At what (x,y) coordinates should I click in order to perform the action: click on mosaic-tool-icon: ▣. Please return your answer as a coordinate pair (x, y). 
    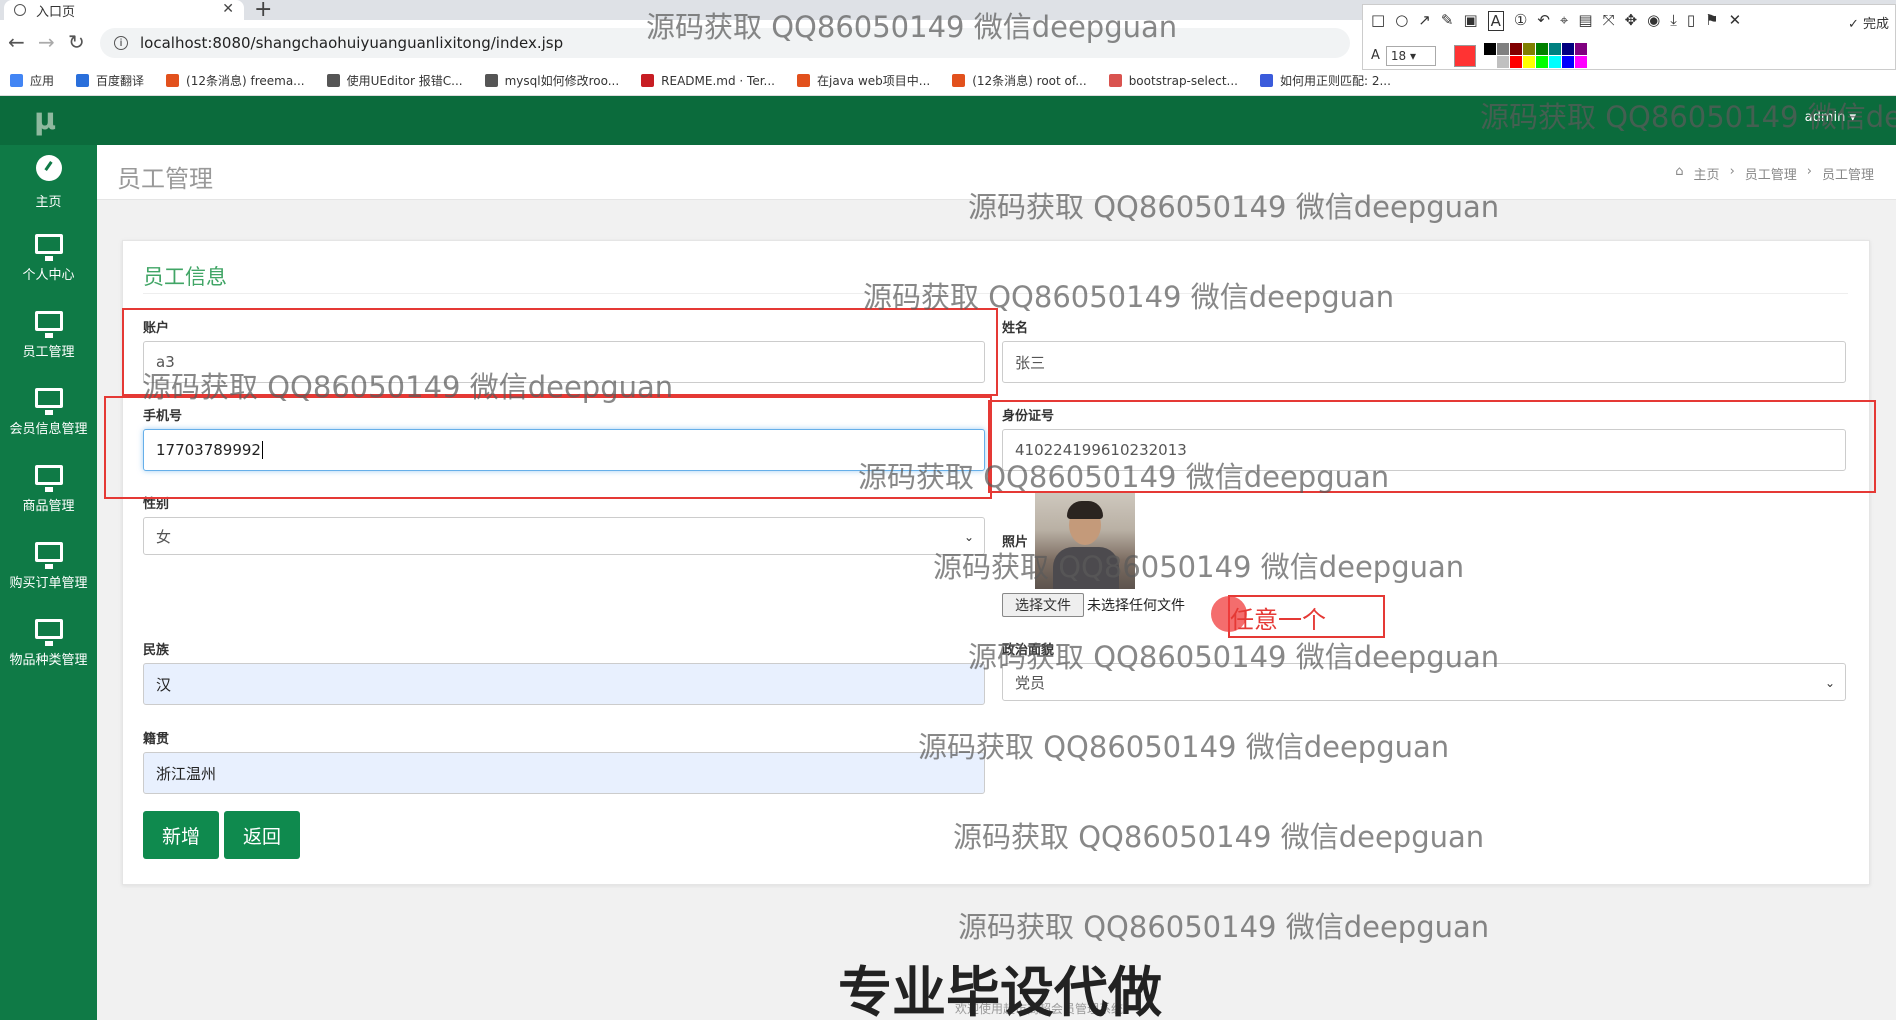
    Looking at the image, I should click on (1470, 21).